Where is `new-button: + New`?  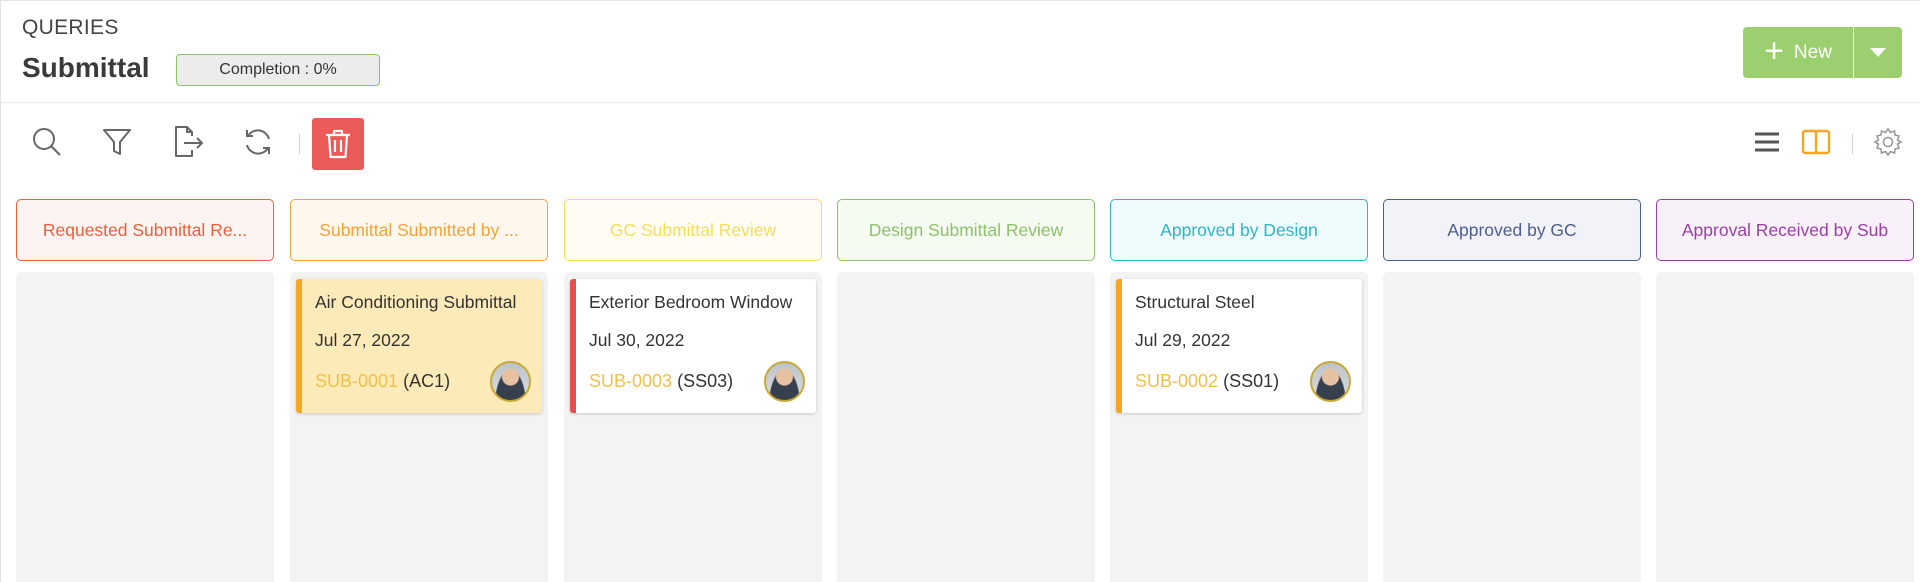
new-button: + New is located at coordinates (1798, 52).